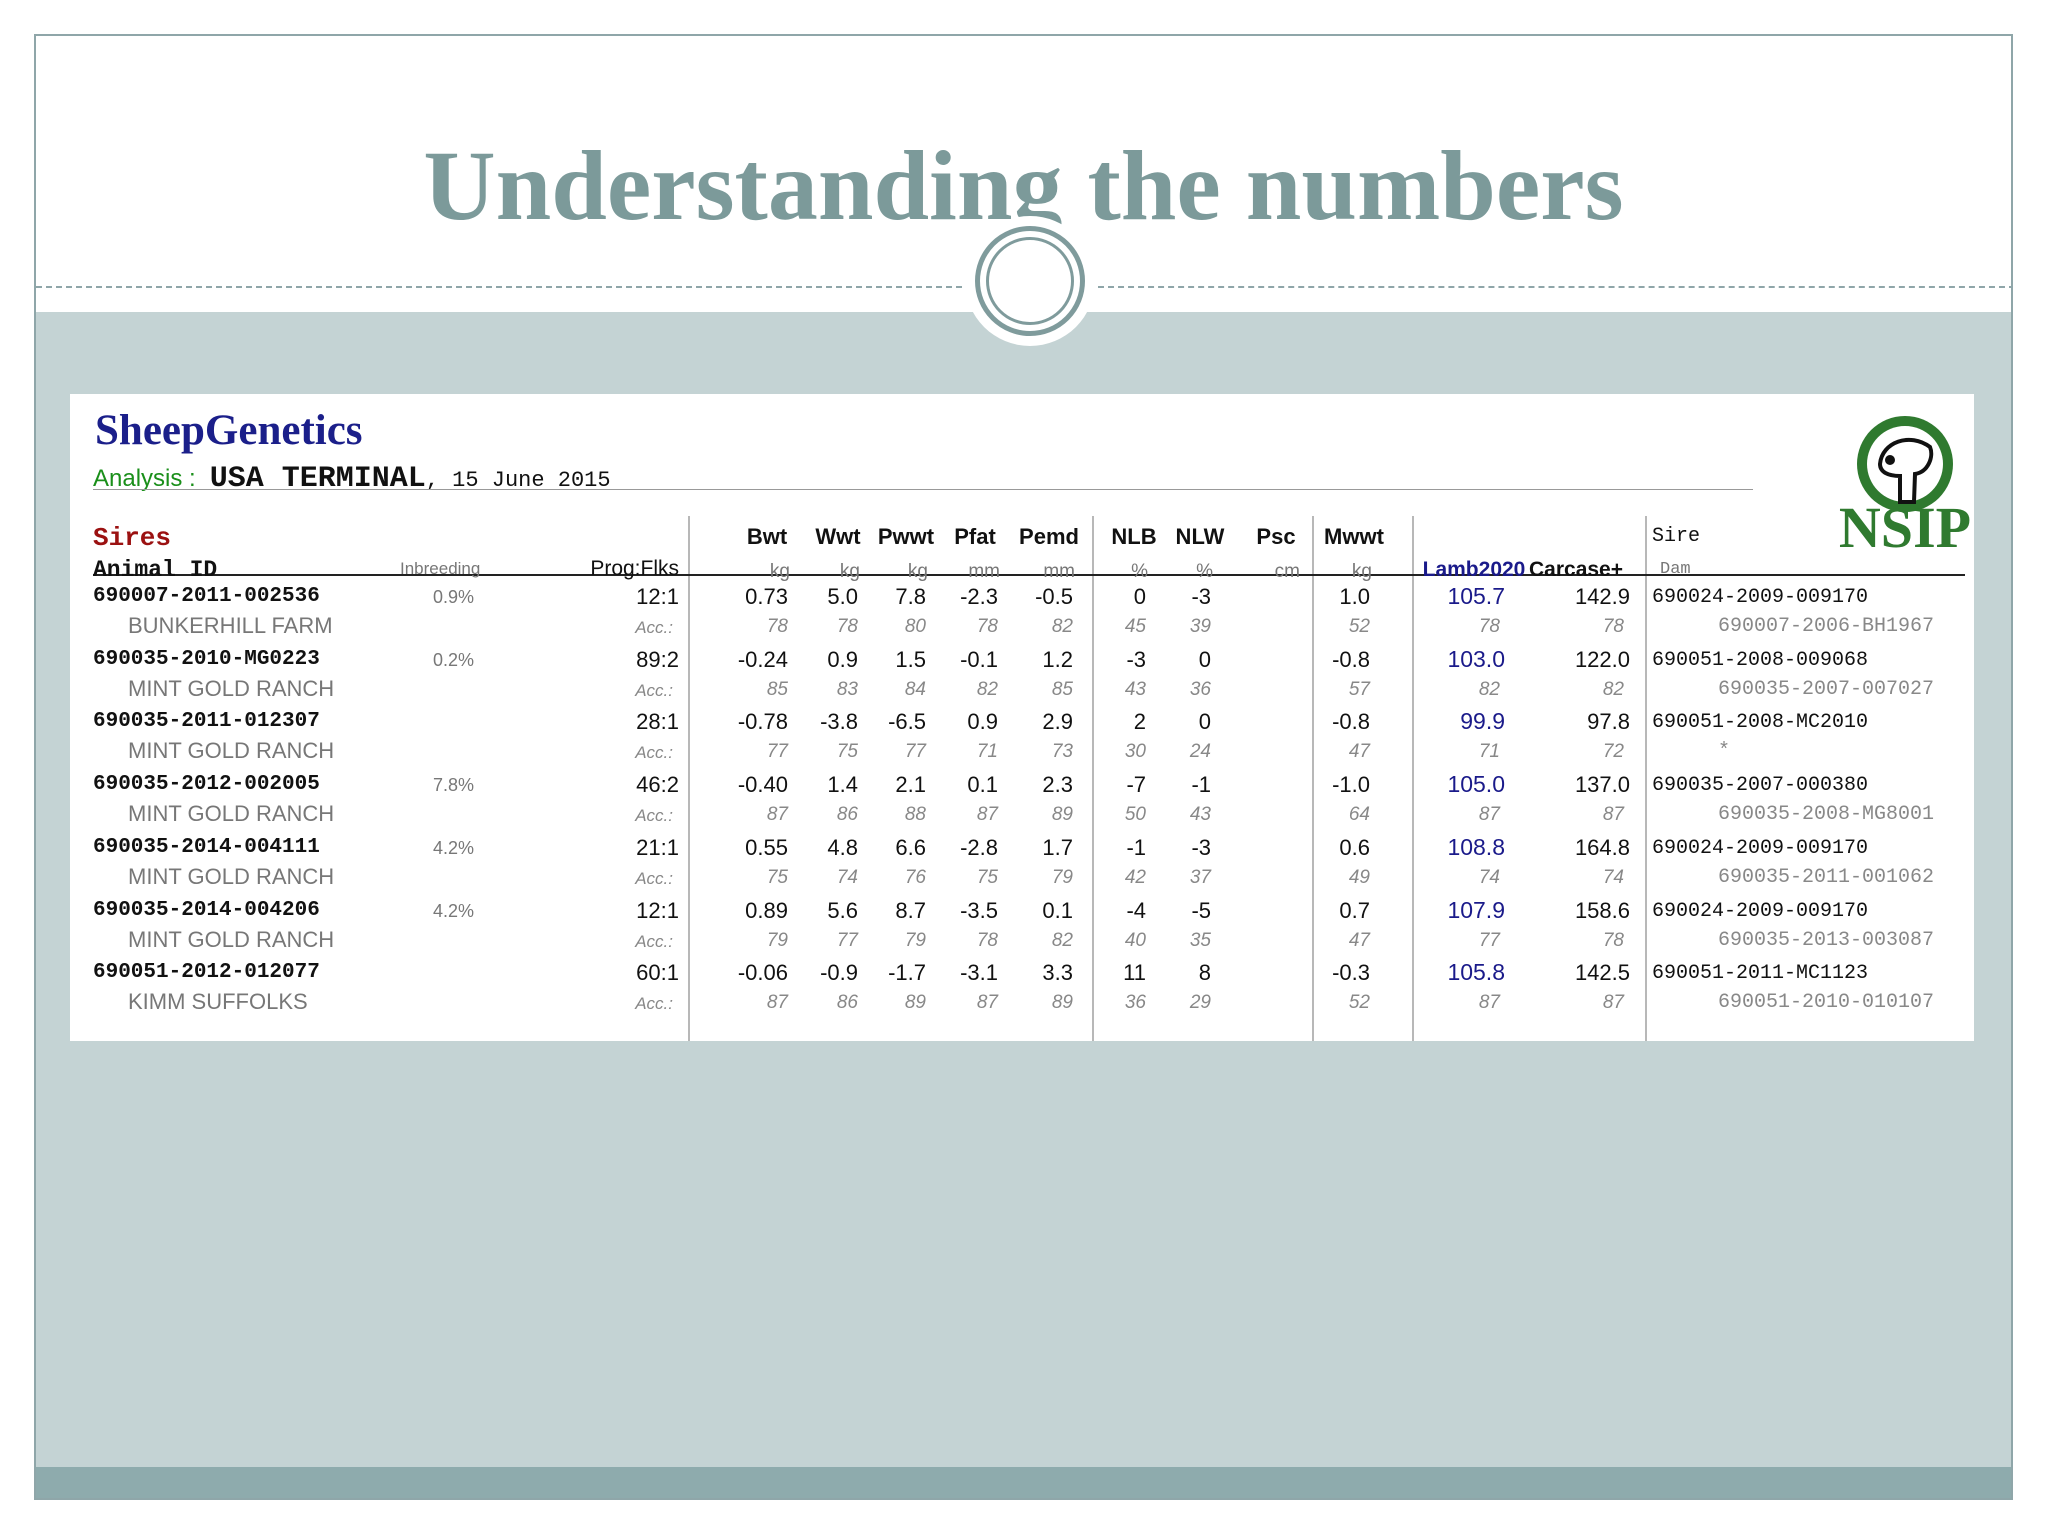 The height and width of the screenshot is (1536, 2048). Describe the element at coordinates (1200, 626) in the screenshot. I see `accuracy-value-nlw: 39` at that location.